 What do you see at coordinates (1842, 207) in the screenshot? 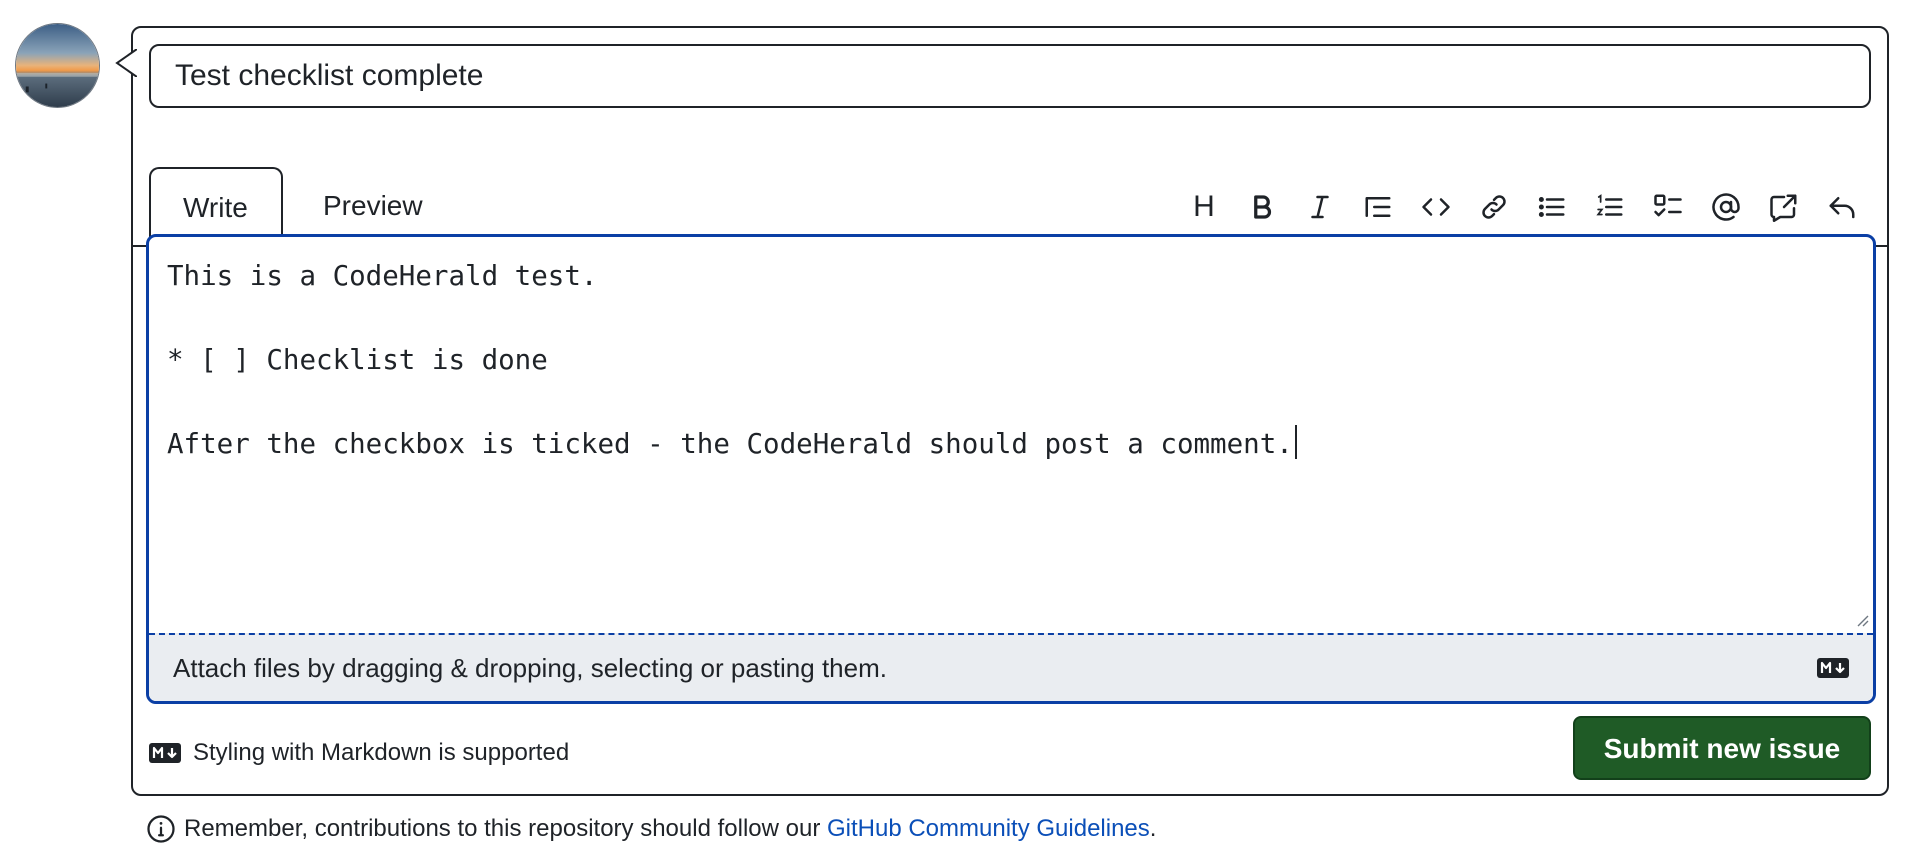
I see `undo-icon` at bounding box center [1842, 207].